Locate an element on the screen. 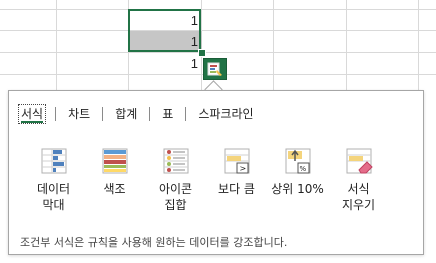 The image size is (436, 263). data-bar-icon is located at coordinates (53, 161).